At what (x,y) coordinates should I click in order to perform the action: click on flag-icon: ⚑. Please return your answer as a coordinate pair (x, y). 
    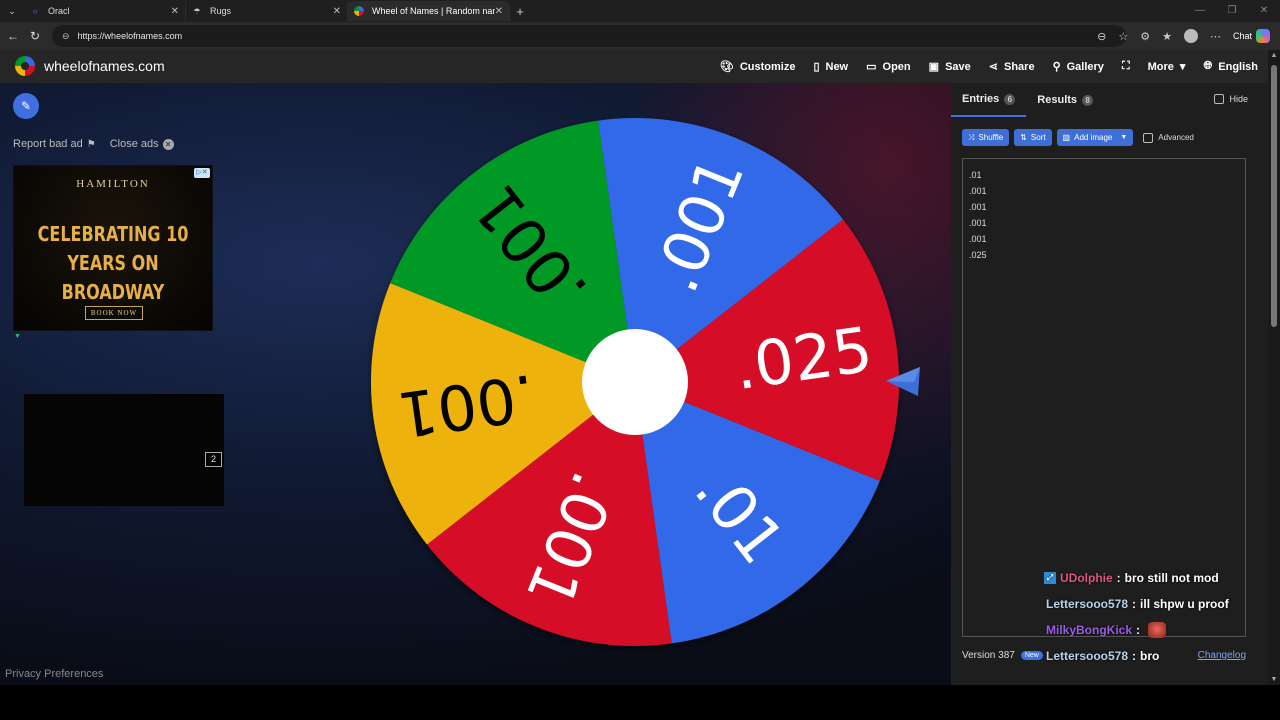
    Looking at the image, I should click on (91, 144).